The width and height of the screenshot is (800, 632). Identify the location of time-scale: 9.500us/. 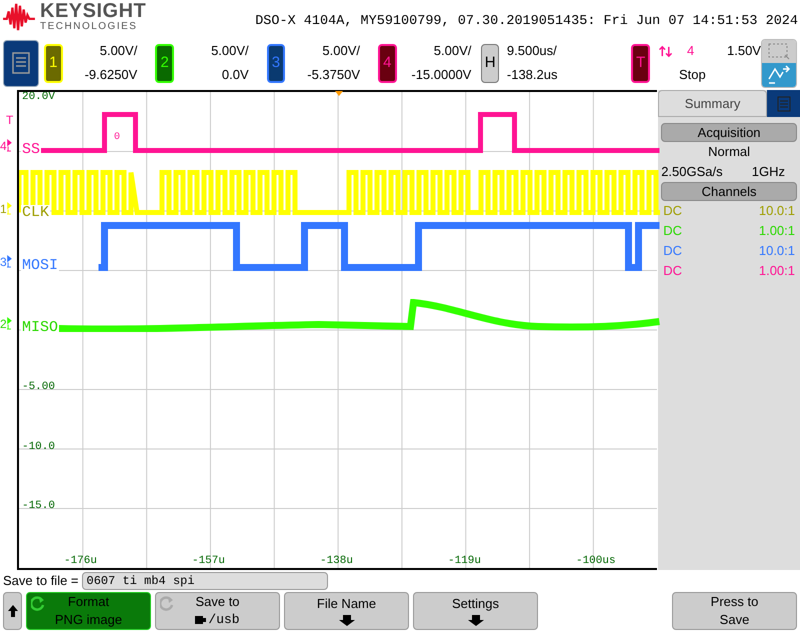
(532, 51).